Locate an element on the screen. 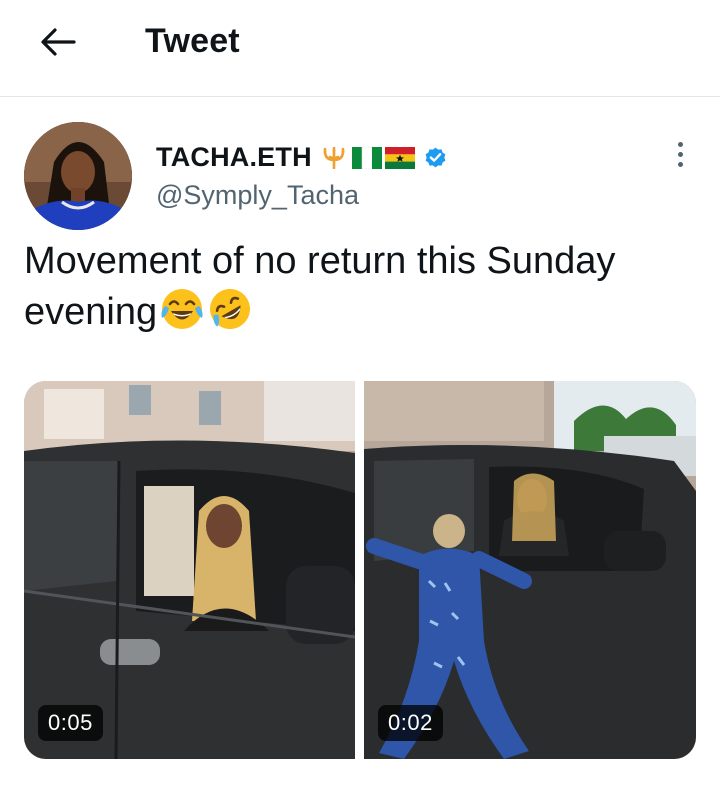  trident-emoji-icon is located at coordinates (334, 157).